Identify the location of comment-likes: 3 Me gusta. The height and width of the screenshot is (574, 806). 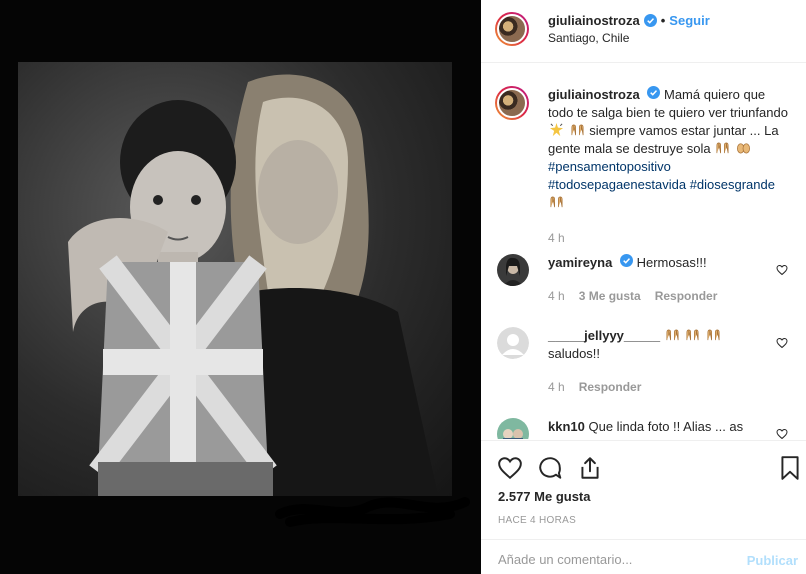
(610, 296).